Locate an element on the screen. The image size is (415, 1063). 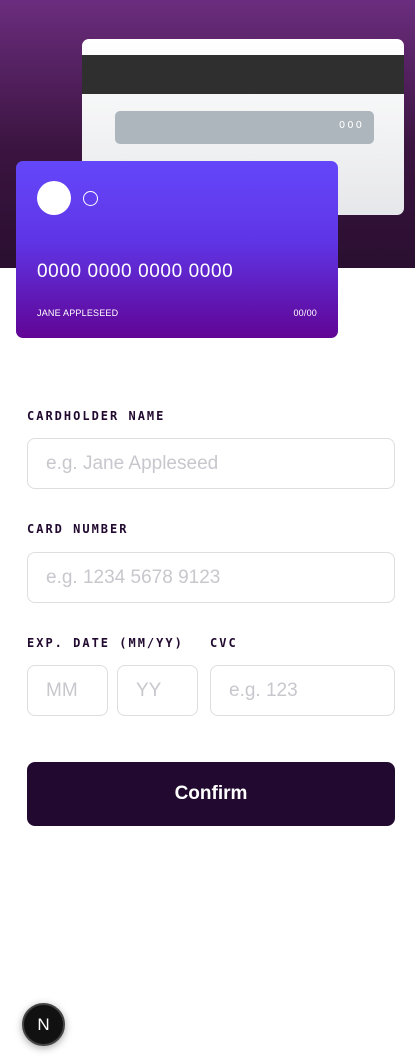
magnetic-stripe is located at coordinates (243, 74).